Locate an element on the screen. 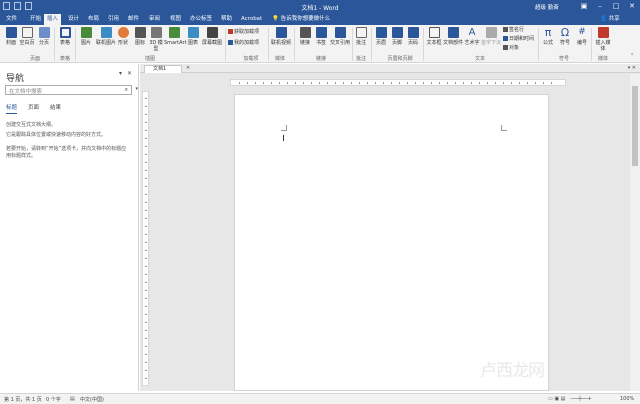 The width and height of the screenshot is (640, 404). tab-acrobat: Acrobat is located at coordinates (251, 19).